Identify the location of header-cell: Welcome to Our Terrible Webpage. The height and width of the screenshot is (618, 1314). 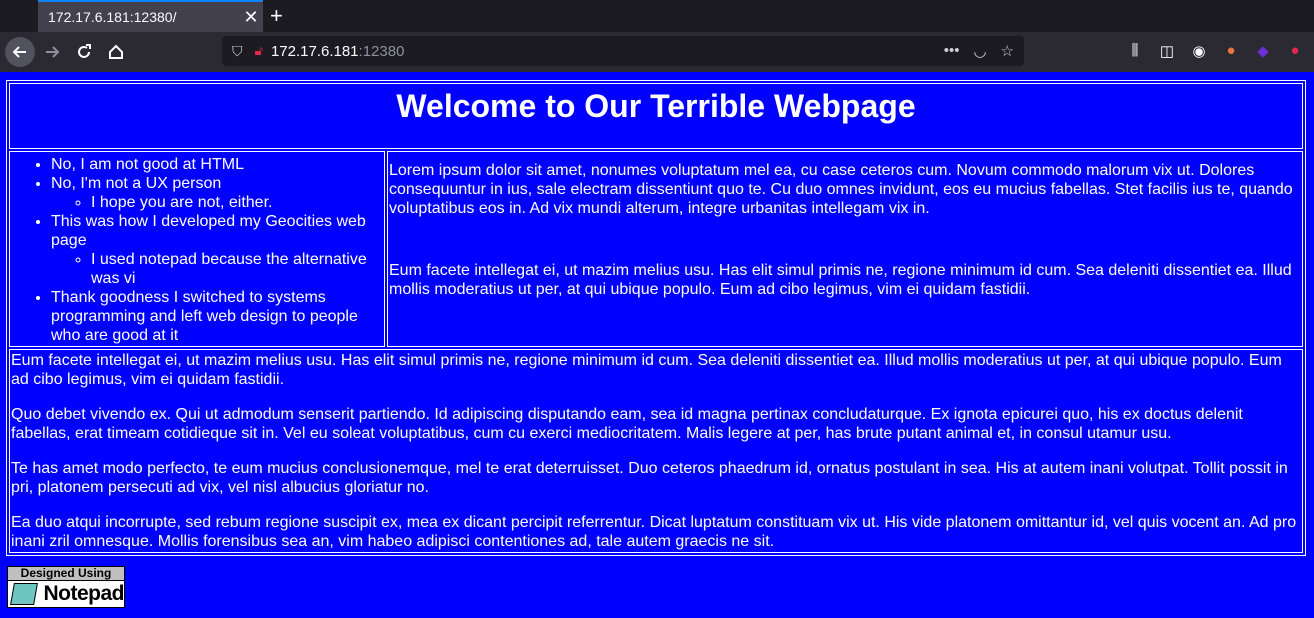
(656, 116).